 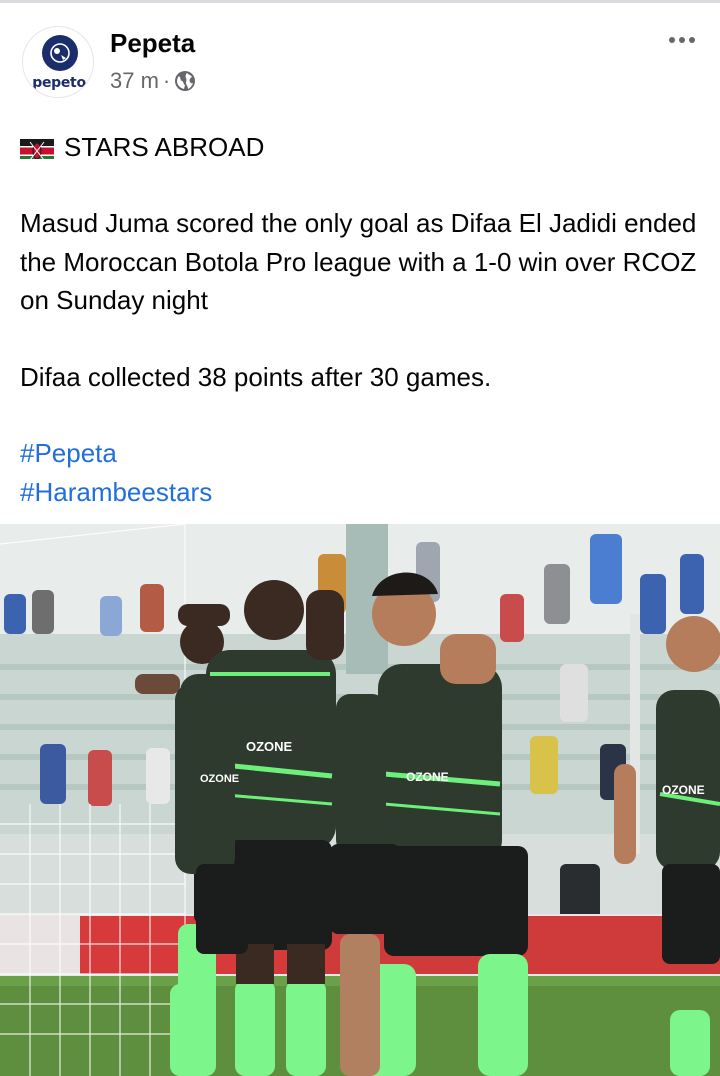 I want to click on jersey-sponsor-left: OZONE, so click(x=219, y=779).